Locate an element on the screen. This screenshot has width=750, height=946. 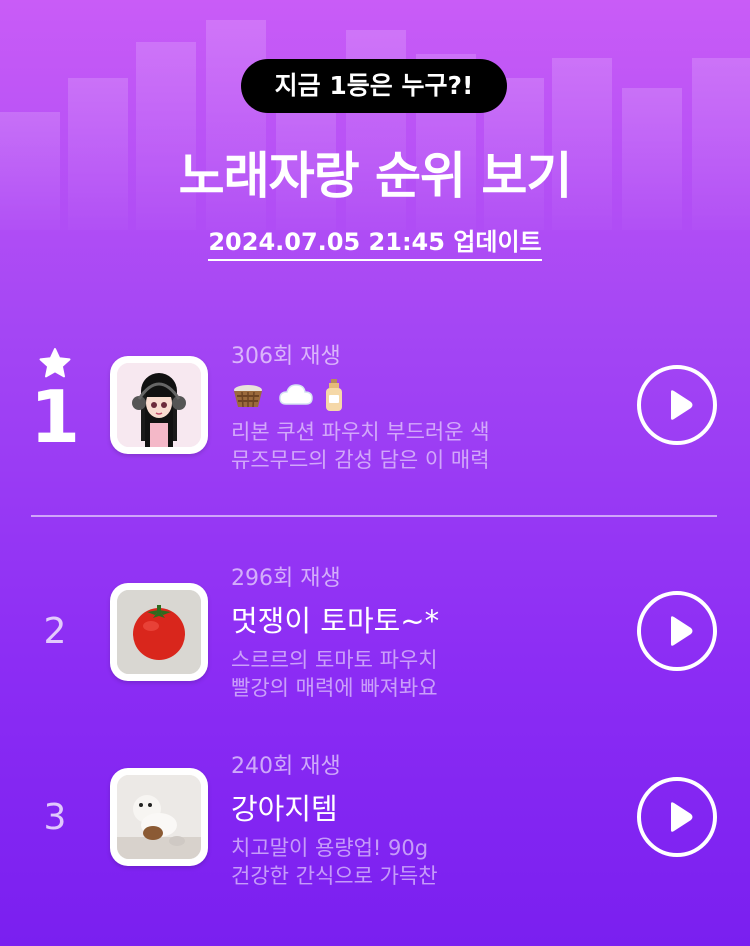
divider is located at coordinates (374, 516).